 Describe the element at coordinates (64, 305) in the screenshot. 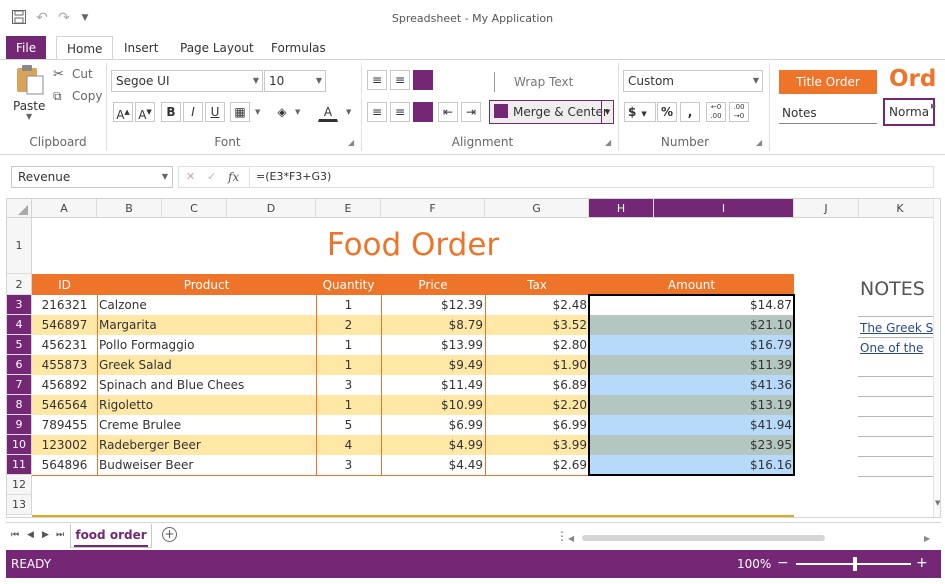

I see `table-cell: 216321` at that location.